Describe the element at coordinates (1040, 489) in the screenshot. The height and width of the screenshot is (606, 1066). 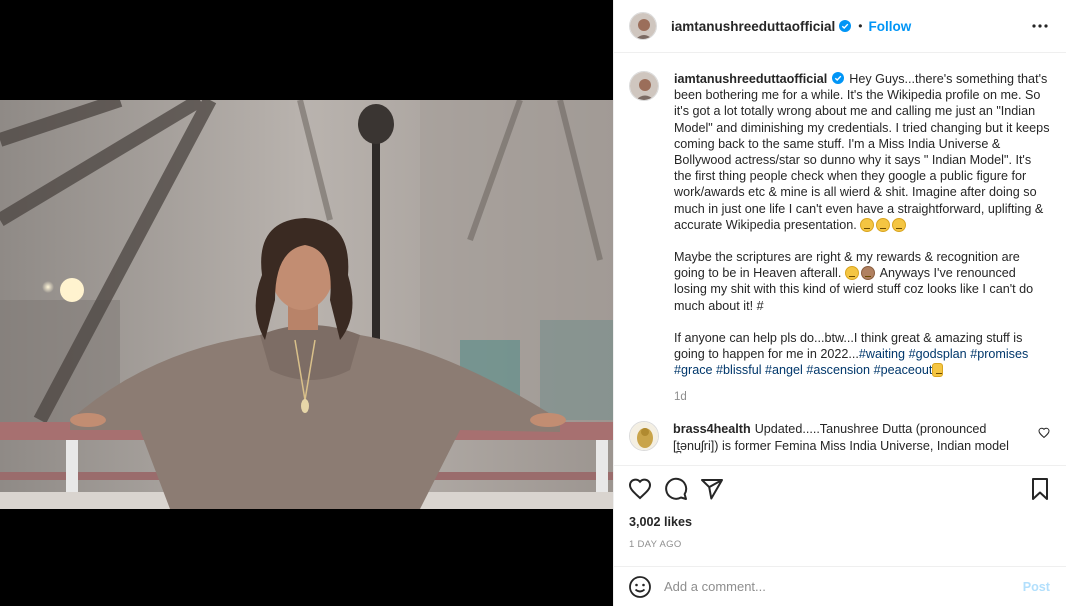
I see `save-bookmark-icon` at that location.